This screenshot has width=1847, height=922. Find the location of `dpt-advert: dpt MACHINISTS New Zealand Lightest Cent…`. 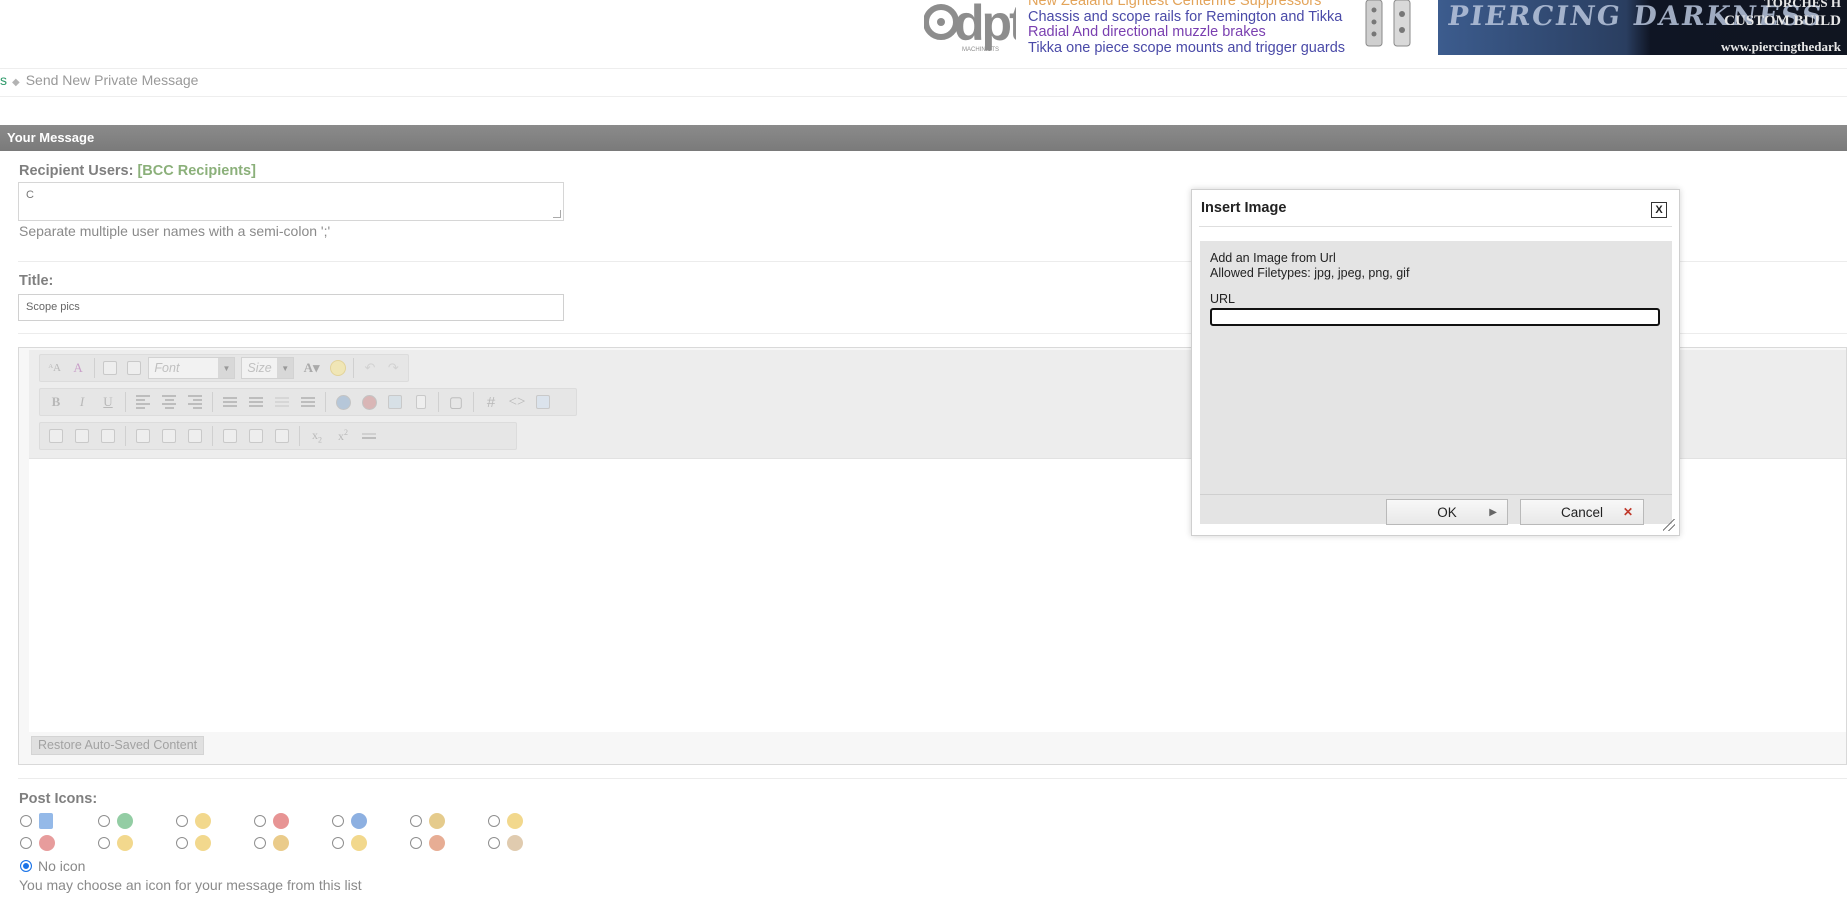

dpt-advert: dpt MACHINISTS New Zealand Lightest Cent… is located at coordinates (1174, 28).